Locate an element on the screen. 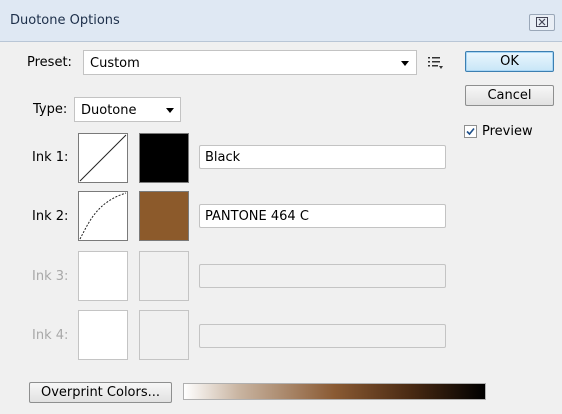  ink4-label: Ink 4: is located at coordinates (50, 335).